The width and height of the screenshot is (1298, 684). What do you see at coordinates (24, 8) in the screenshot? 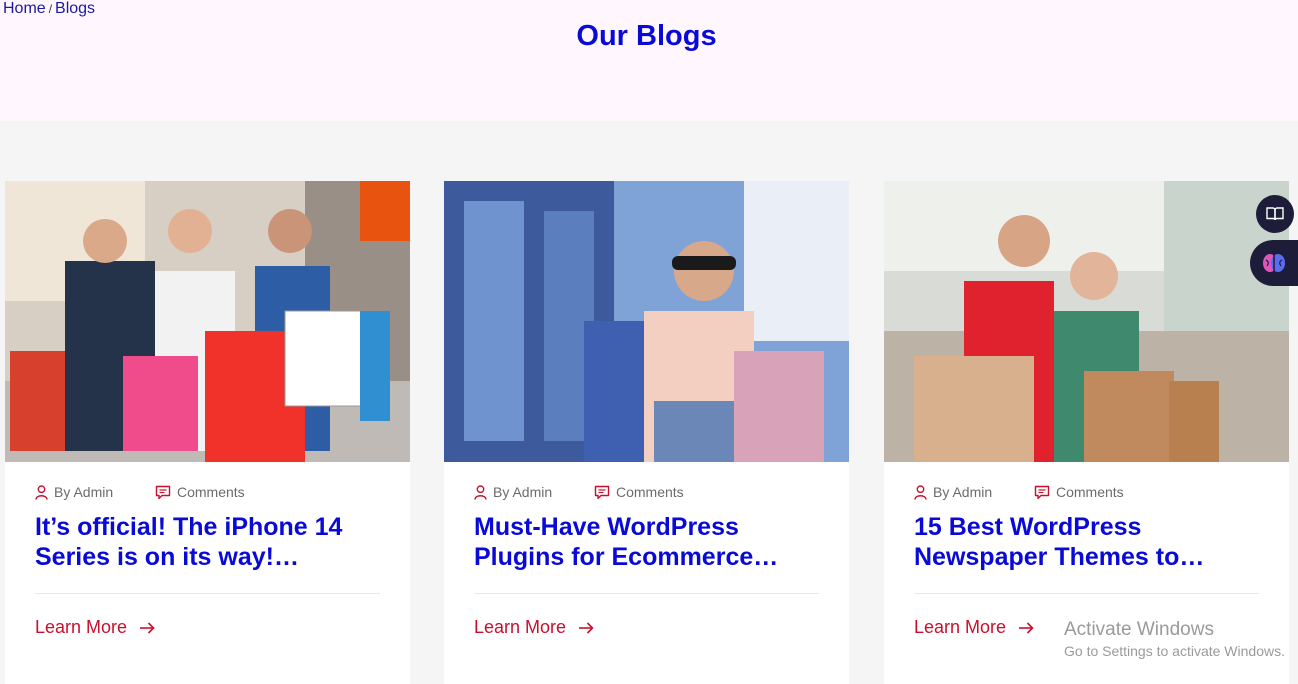
I see `breadcrumb-home-link: Home` at bounding box center [24, 8].